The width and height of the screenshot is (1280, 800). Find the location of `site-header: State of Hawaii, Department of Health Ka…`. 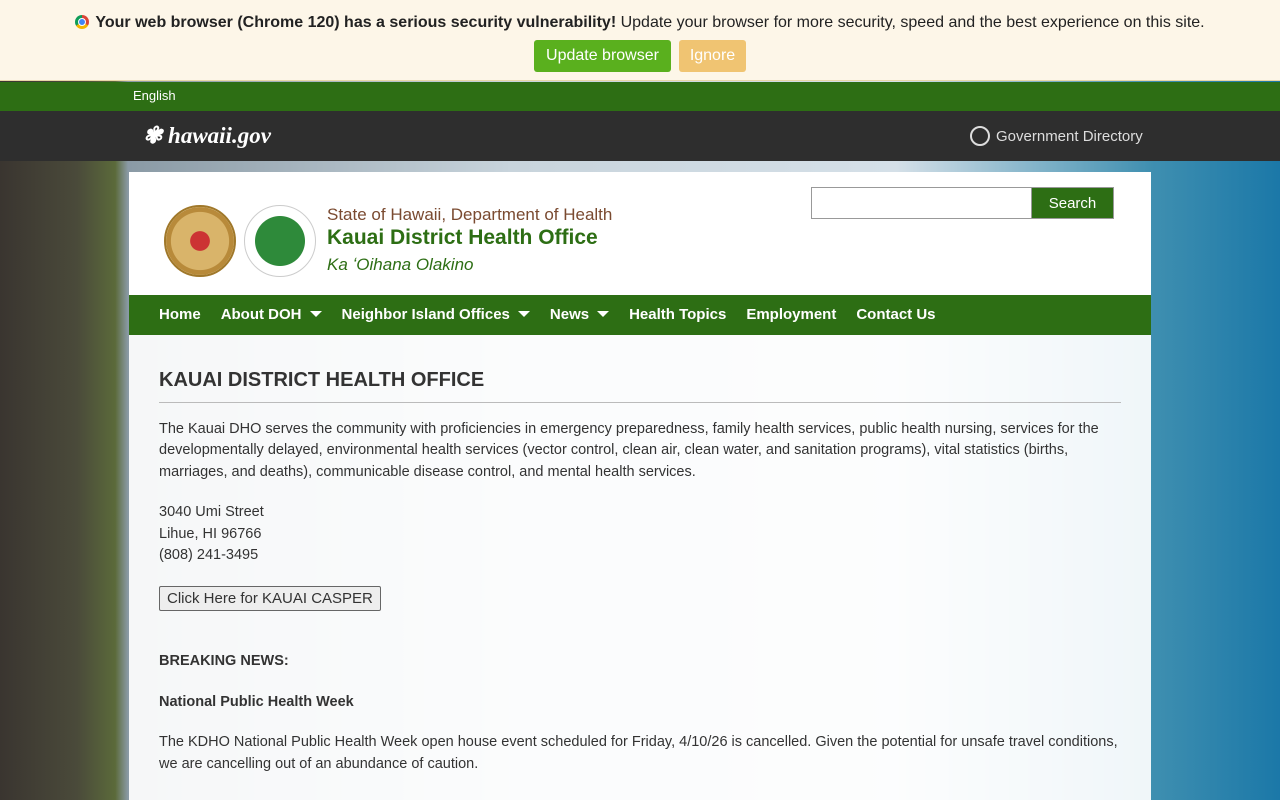

site-header: State of Hawaii, Department of Health Ka… is located at coordinates (640, 233).